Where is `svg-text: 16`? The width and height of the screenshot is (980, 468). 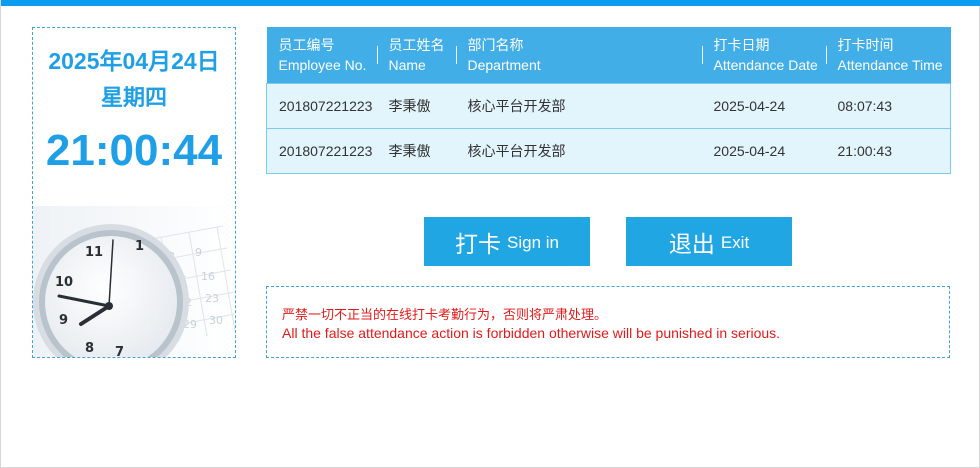
svg-text: 16 is located at coordinates (208, 276).